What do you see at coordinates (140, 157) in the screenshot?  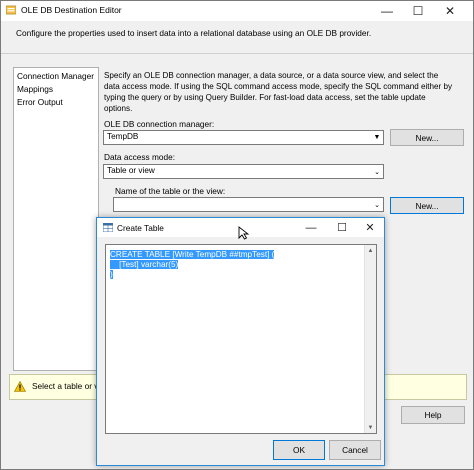 I see `data-access-mode-label: Data access mode:` at bounding box center [140, 157].